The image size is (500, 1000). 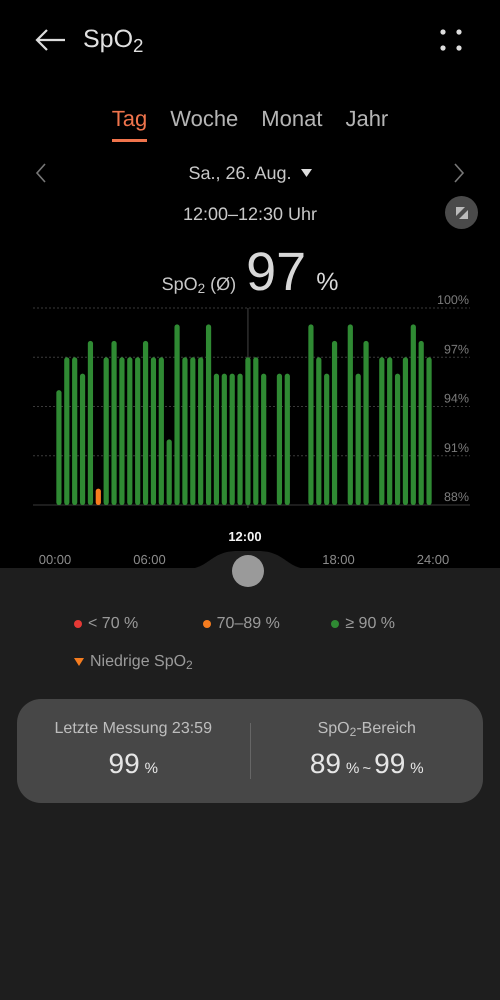 What do you see at coordinates (130, 122) in the screenshot?
I see `period-tab: Tag` at bounding box center [130, 122].